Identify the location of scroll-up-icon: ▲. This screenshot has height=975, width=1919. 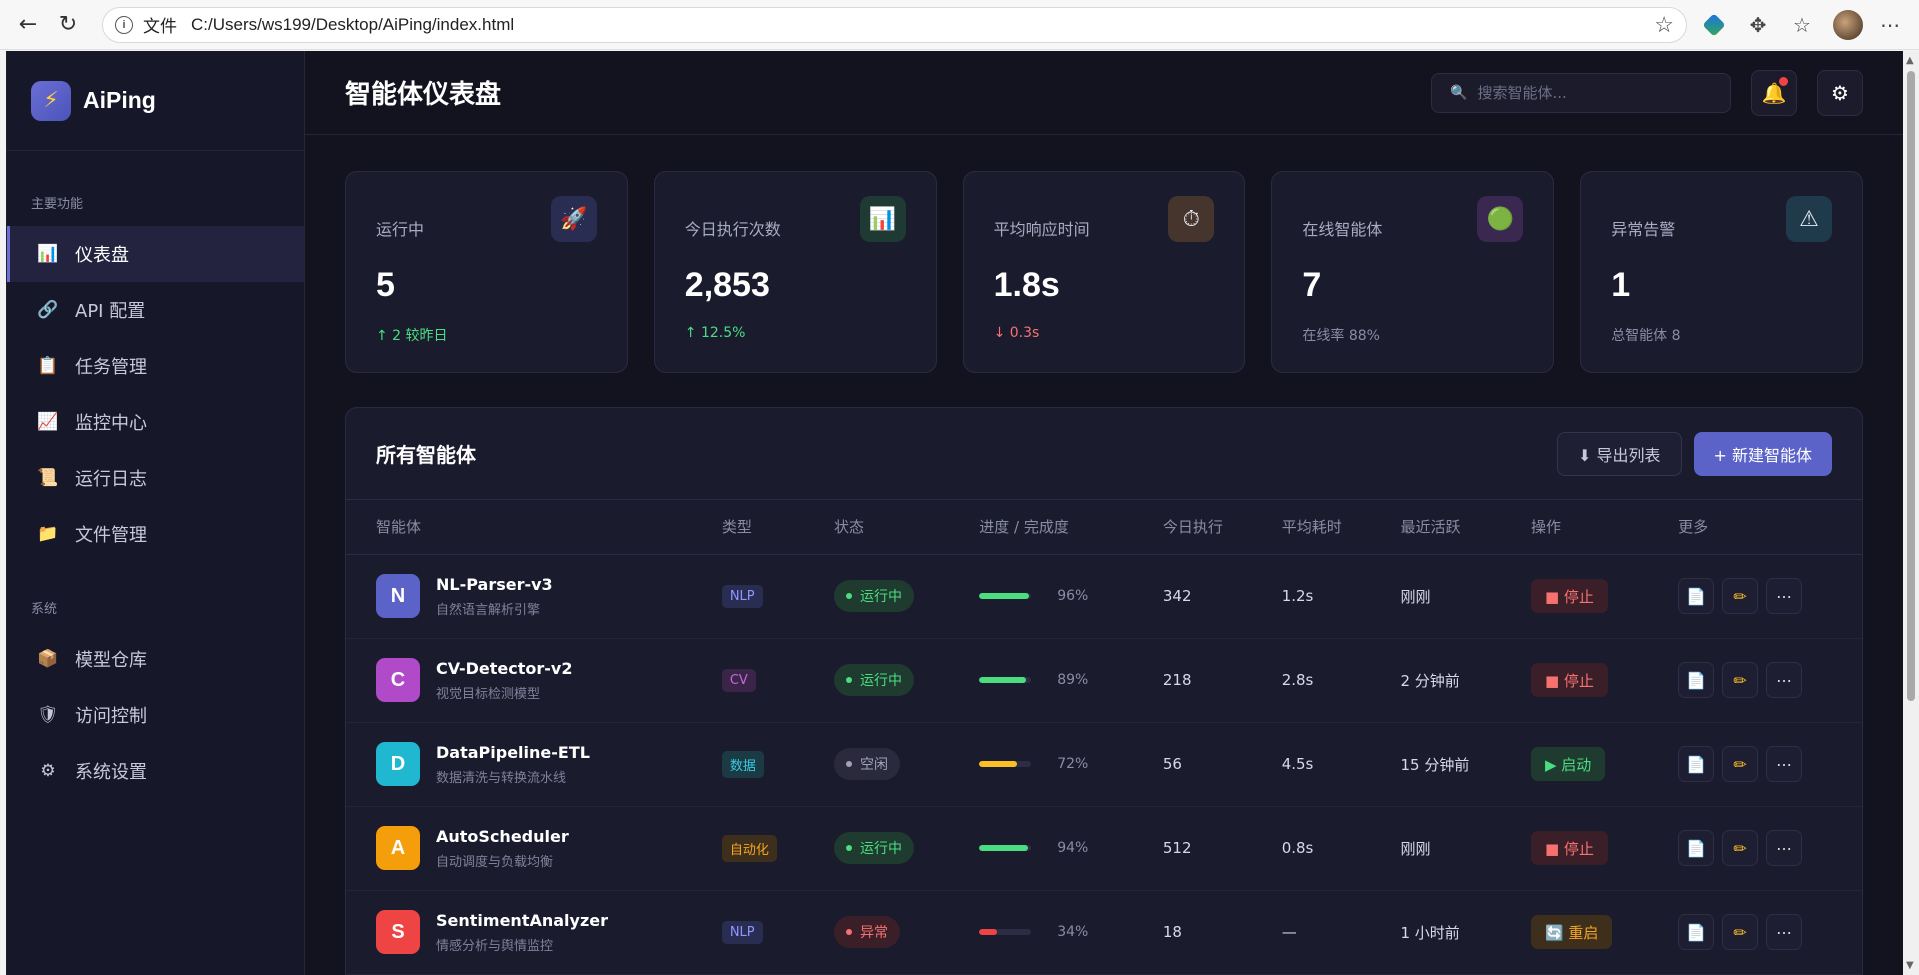
(1910, 60).